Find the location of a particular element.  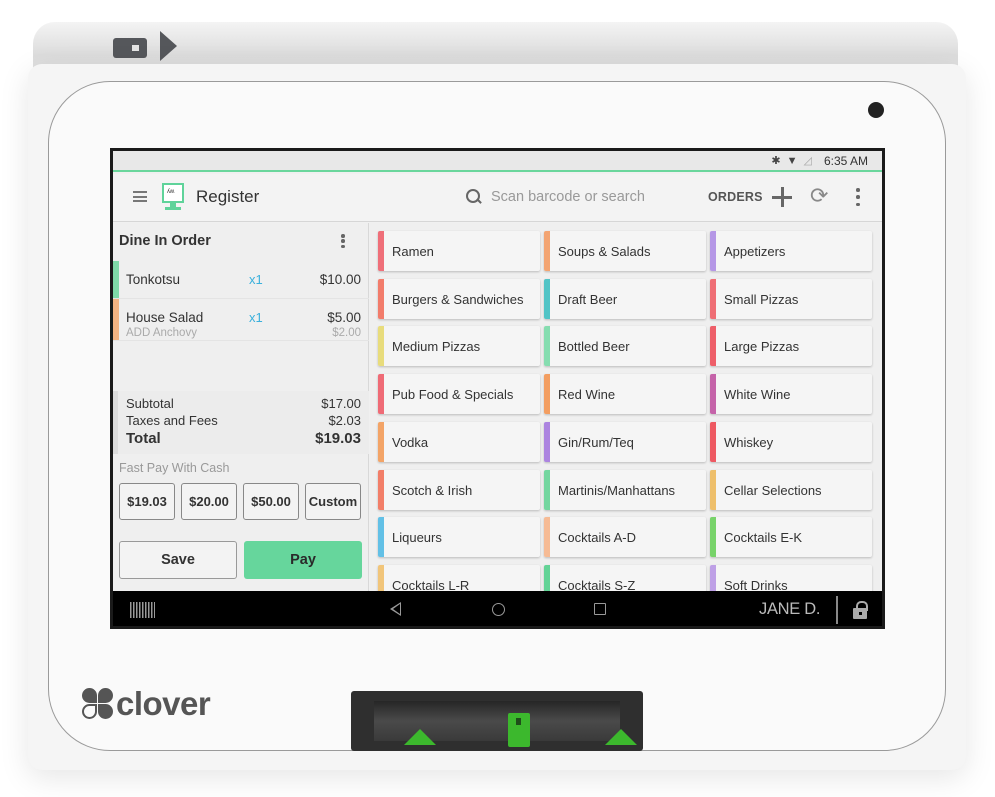

home-icon is located at coordinates (498, 609).